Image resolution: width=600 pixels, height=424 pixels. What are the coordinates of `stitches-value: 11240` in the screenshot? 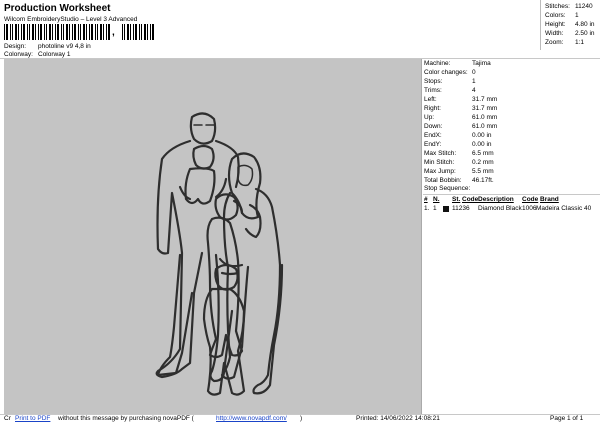 It's located at (584, 6).